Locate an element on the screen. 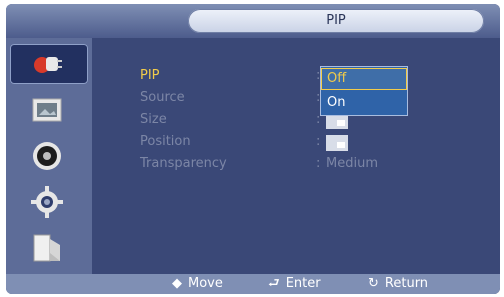 The height and width of the screenshot is (297, 504). sidebar-item-picture is located at coordinates (49, 110).